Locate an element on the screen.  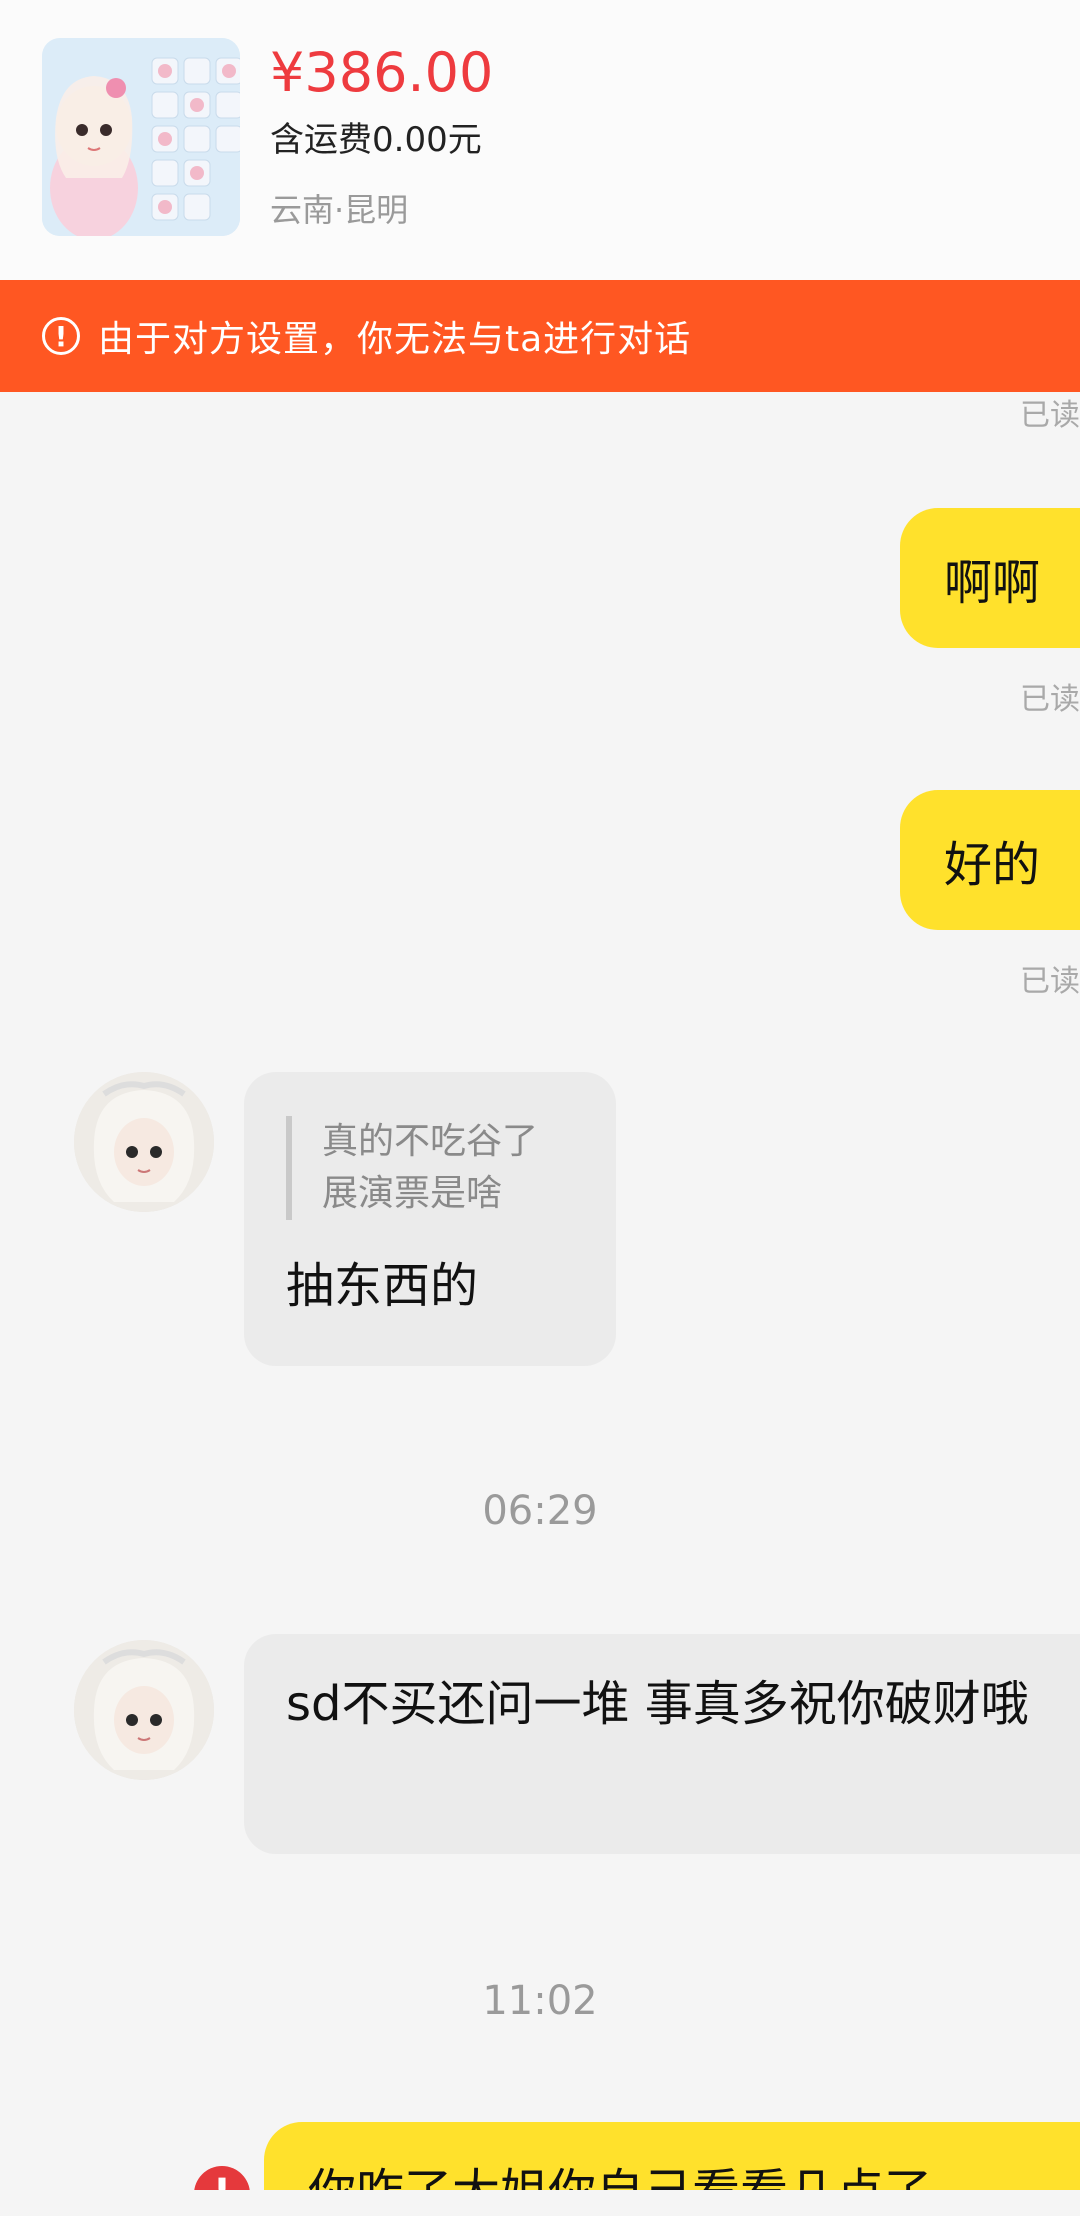
quoted-message: 真的不吃谷了 展演票是啥 is located at coordinates (436, 1168).